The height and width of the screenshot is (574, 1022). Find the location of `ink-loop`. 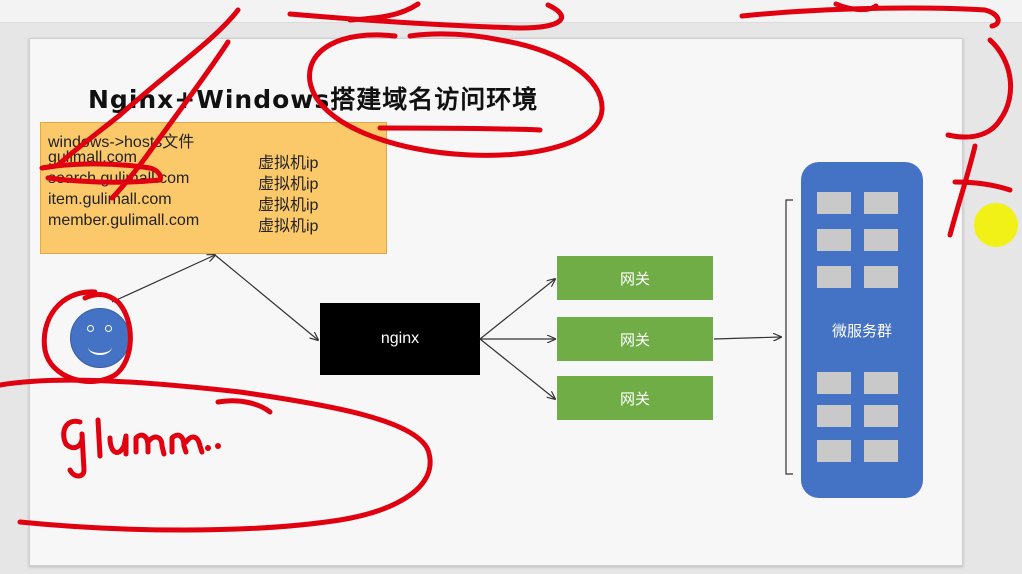

ink-loop is located at coordinates (216, 455).